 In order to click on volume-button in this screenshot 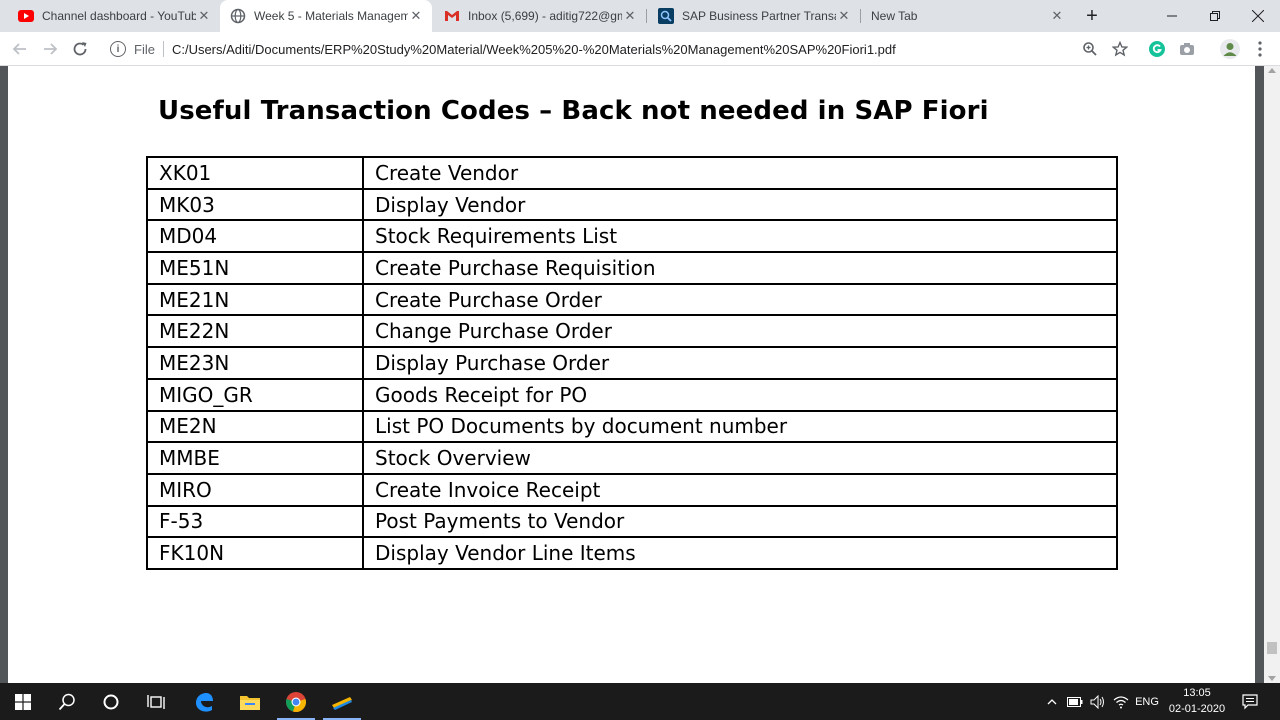, I will do `click(1098, 701)`.